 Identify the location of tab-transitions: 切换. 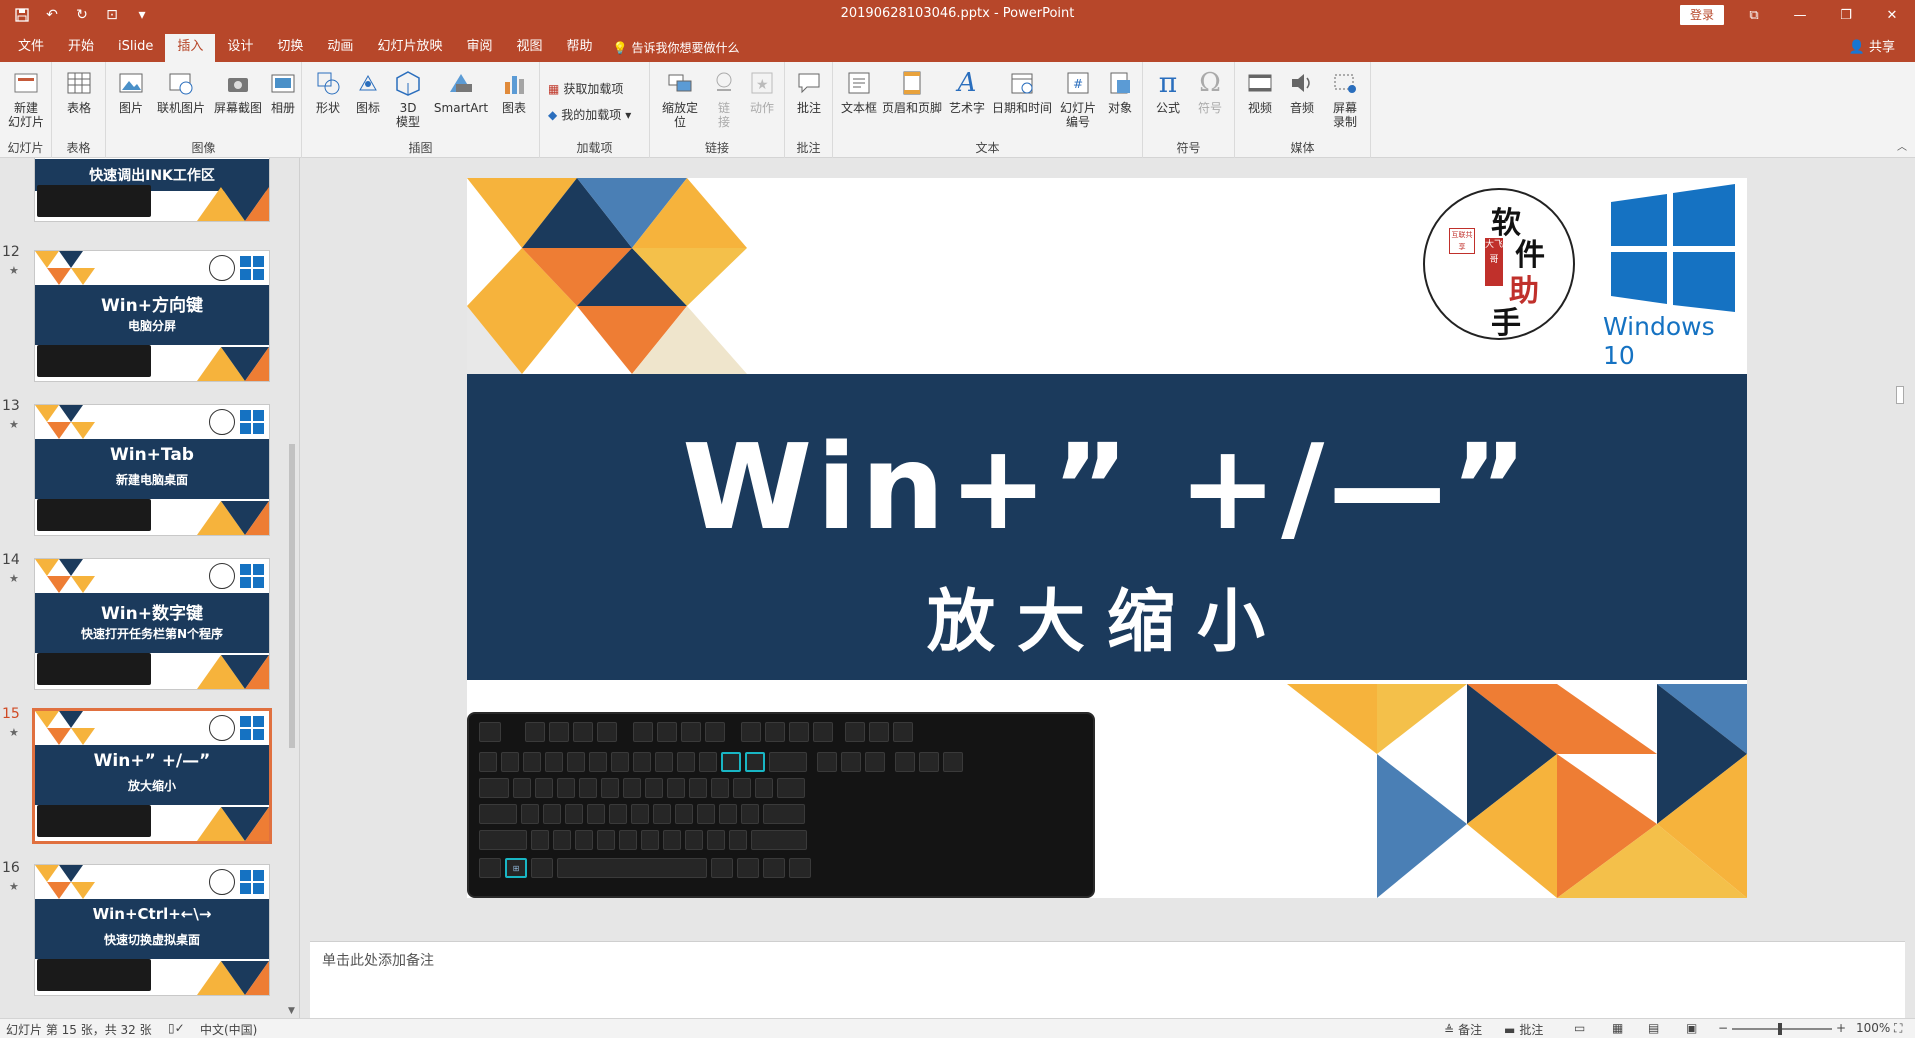
(290, 48).